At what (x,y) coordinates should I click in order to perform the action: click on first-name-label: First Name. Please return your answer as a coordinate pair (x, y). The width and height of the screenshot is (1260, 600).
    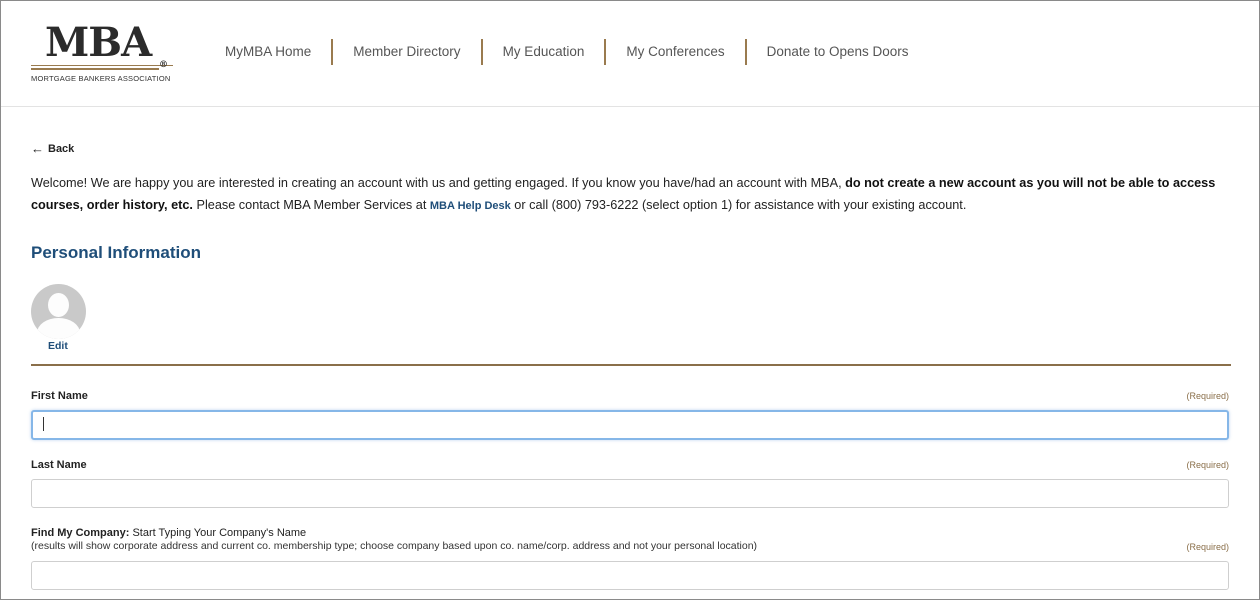
    Looking at the image, I should click on (59, 396).